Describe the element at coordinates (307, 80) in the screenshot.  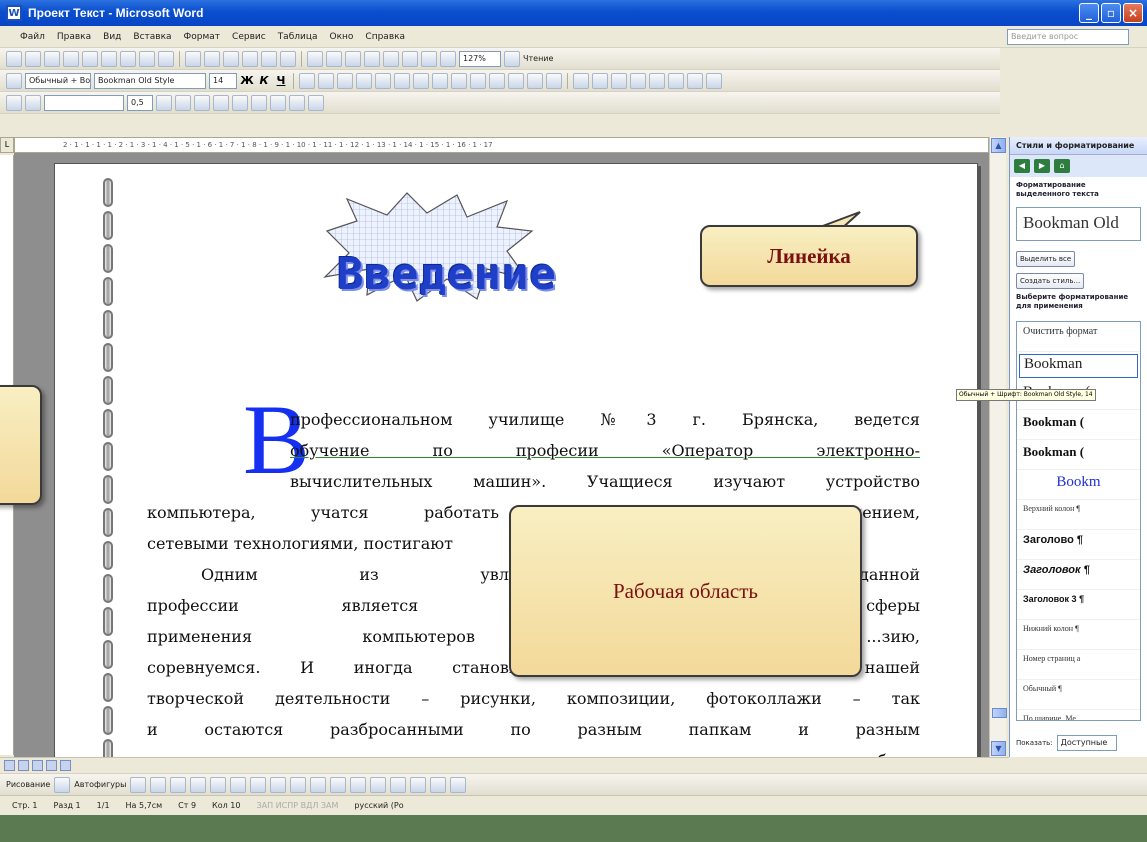
I see `align-left-icon` at that location.